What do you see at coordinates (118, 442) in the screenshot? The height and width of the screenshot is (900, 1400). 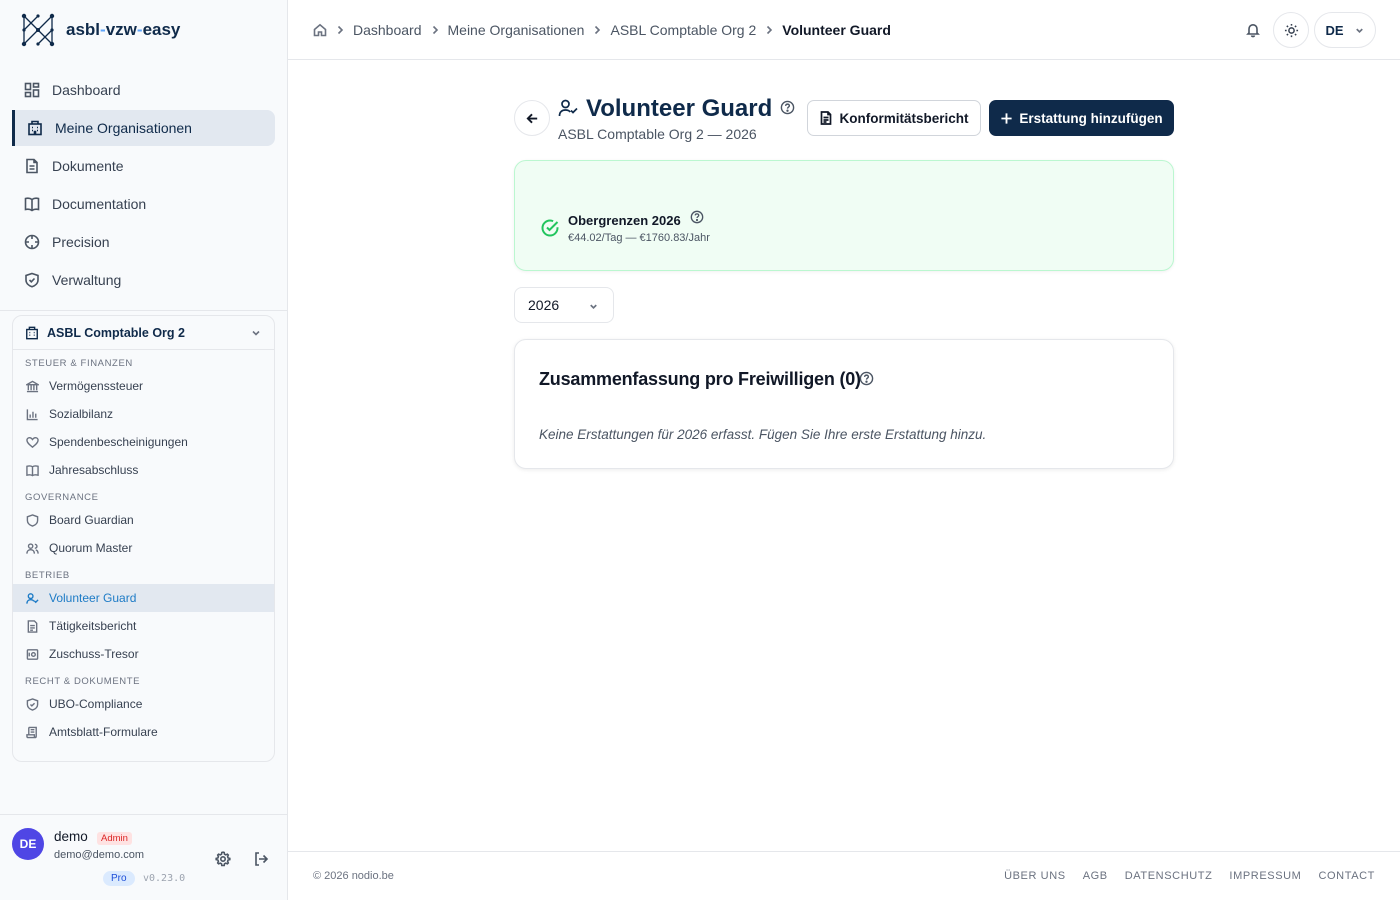 I see `sub-item-label: Spendenbescheinigungen` at bounding box center [118, 442].